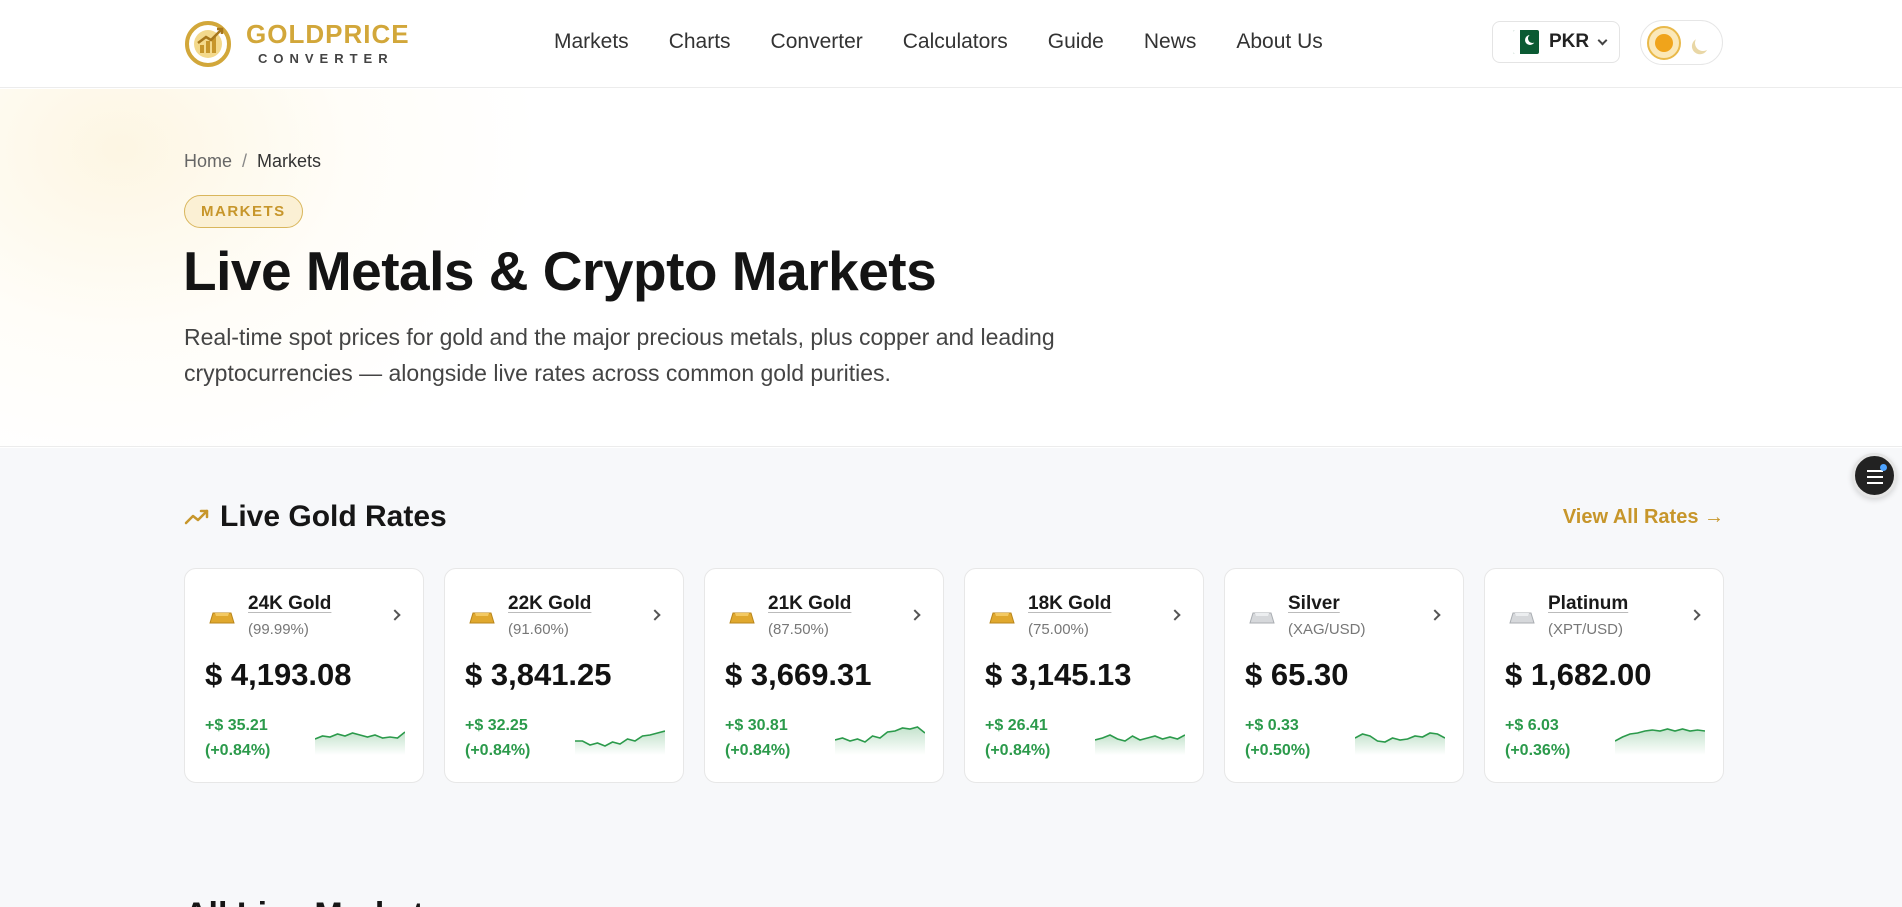 Image resolution: width=1902 pixels, height=907 pixels. What do you see at coordinates (1883, 467) in the screenshot?
I see `notification-dot` at bounding box center [1883, 467].